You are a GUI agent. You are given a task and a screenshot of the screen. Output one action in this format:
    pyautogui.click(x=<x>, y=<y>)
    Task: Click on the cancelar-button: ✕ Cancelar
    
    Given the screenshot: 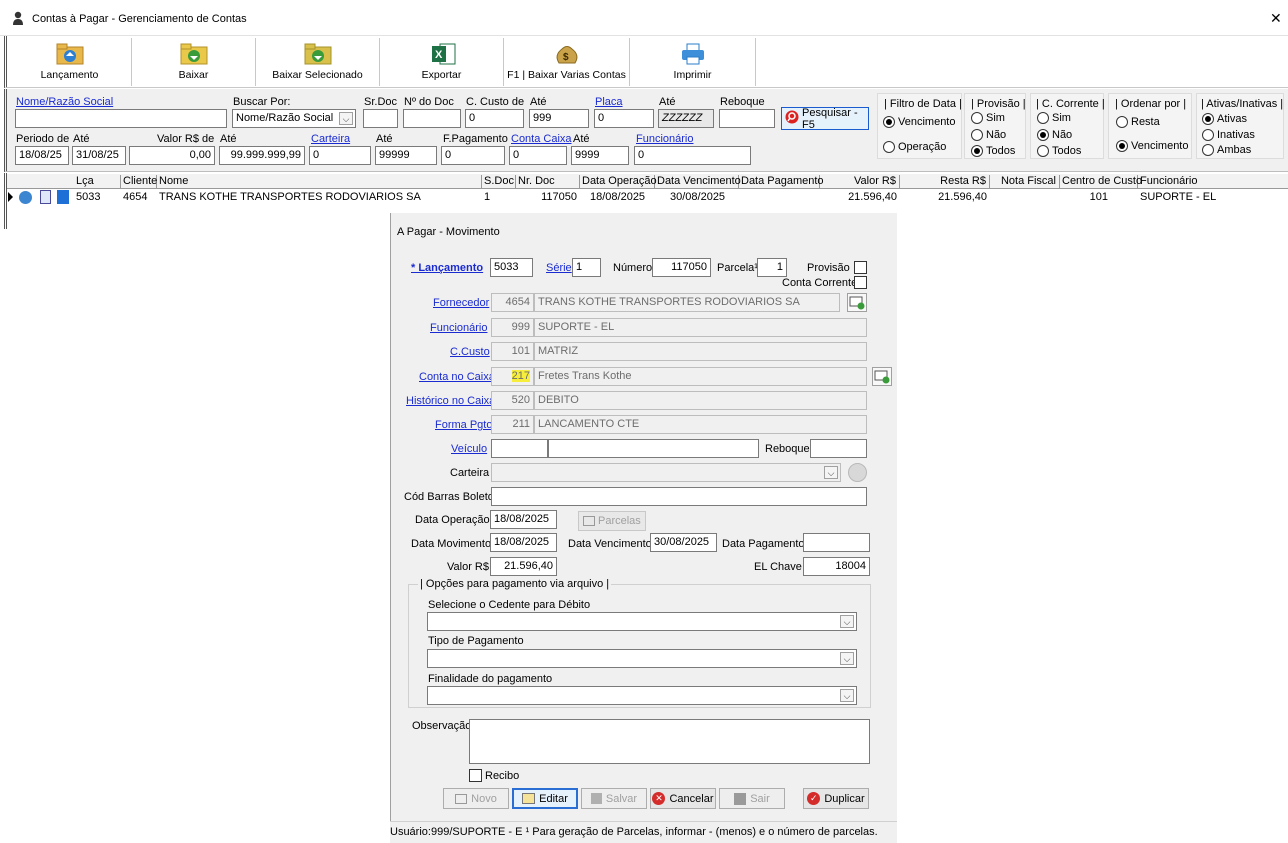 What is the action you would take?
    pyautogui.click(x=683, y=798)
    